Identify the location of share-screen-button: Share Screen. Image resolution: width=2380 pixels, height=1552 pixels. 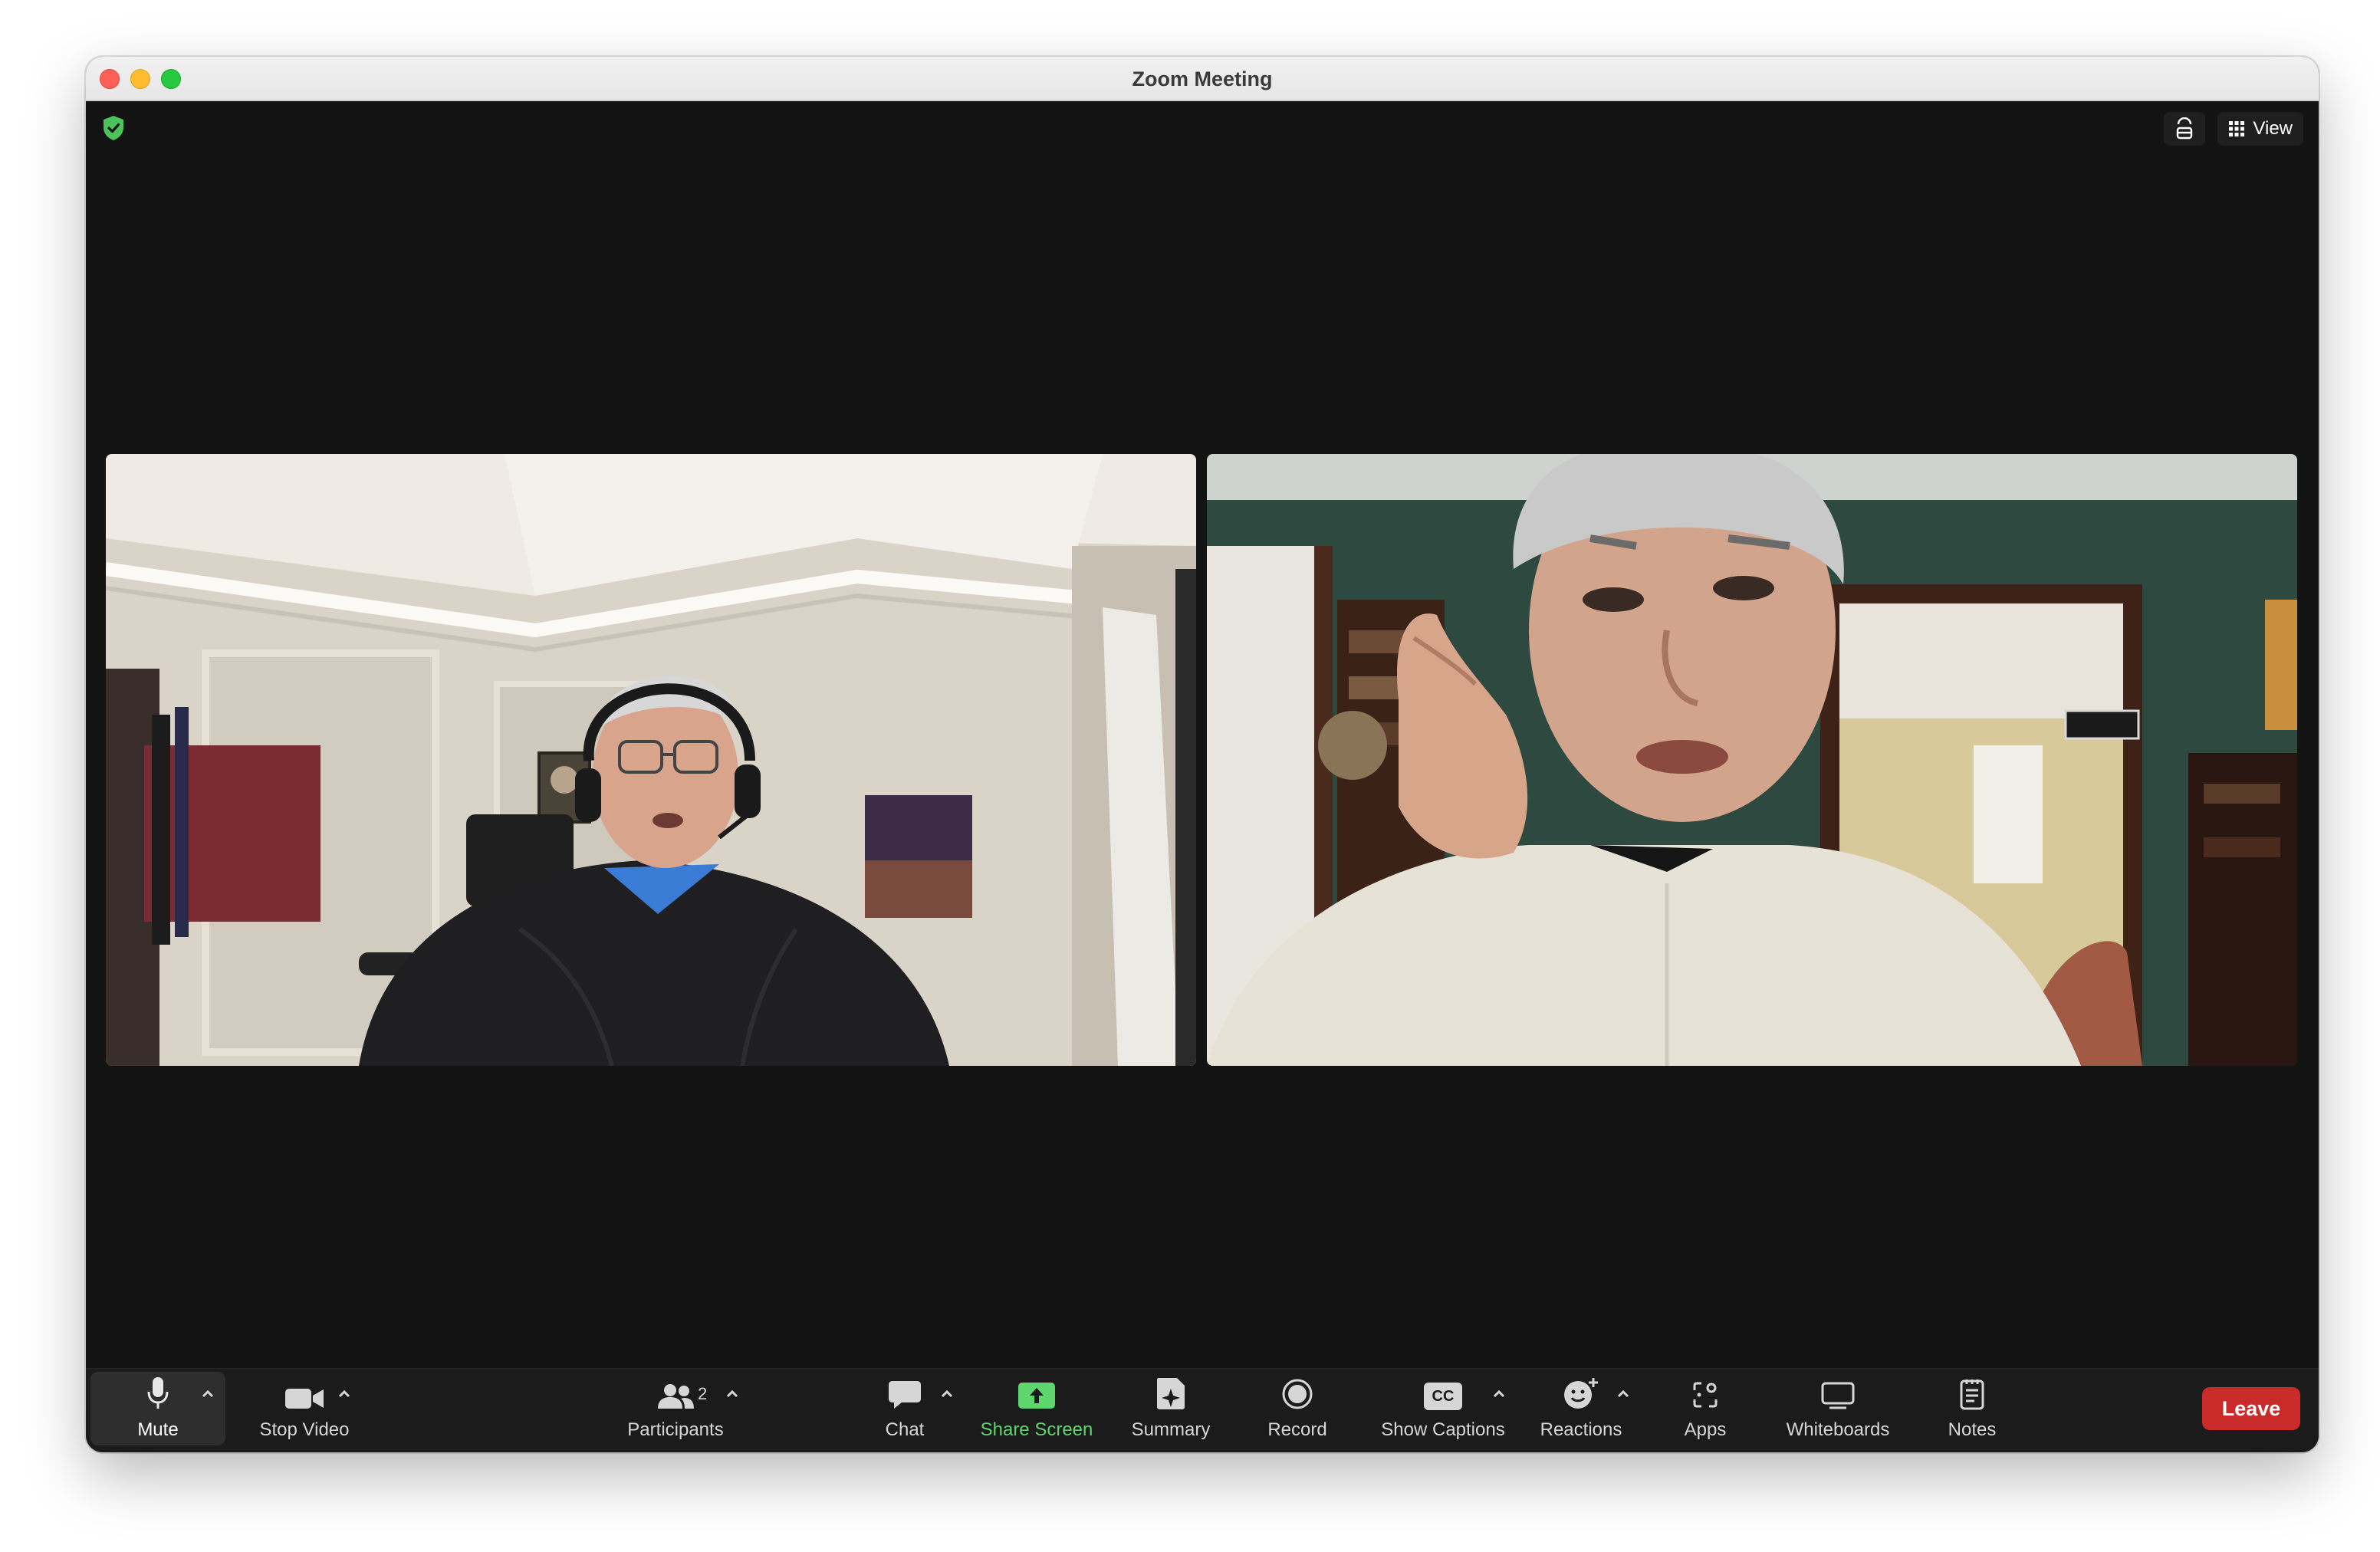
(1037, 1410).